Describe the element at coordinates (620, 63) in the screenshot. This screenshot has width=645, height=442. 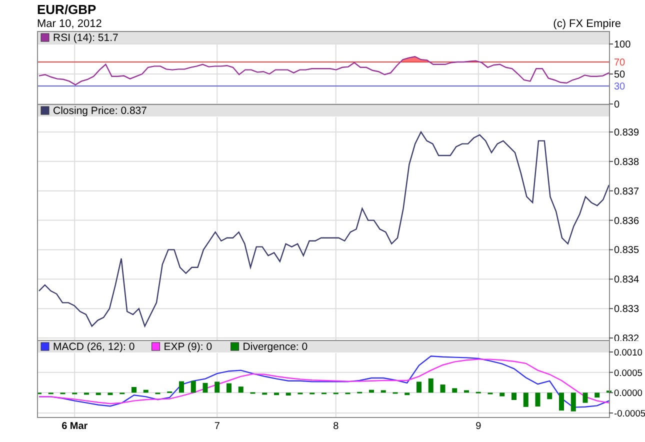
I see `axis-label: 70` at that location.